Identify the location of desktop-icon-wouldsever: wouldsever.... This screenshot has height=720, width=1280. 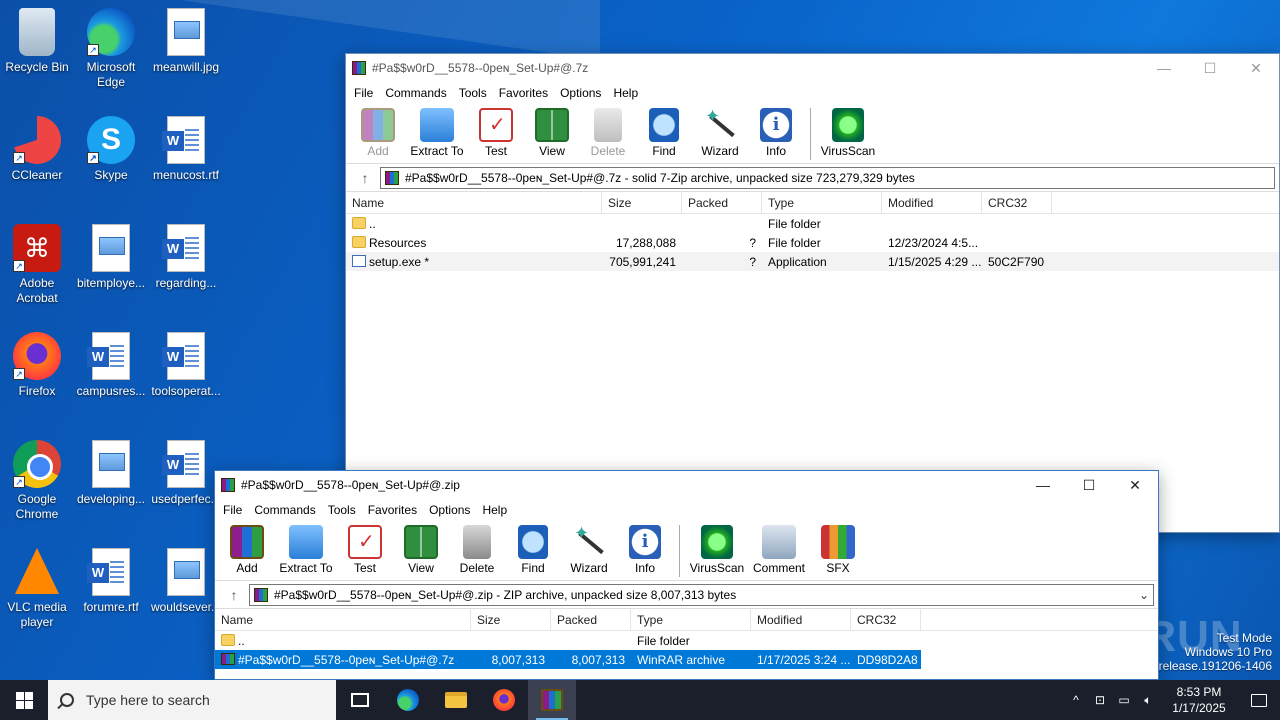
(186, 581).